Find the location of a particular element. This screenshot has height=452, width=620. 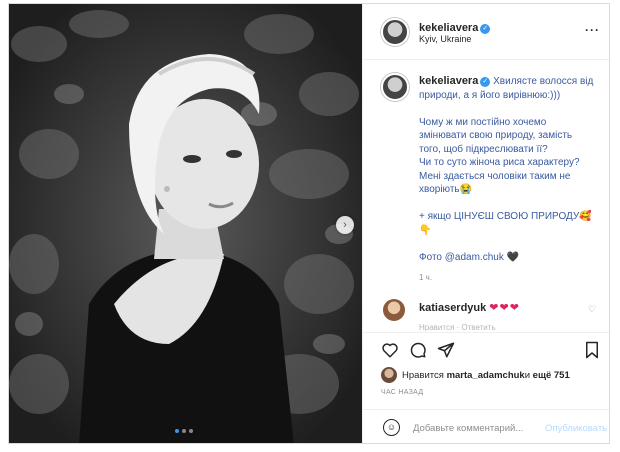

comment-row: katiaserdyuk ❤❤❤ is located at coordinates (469, 307).